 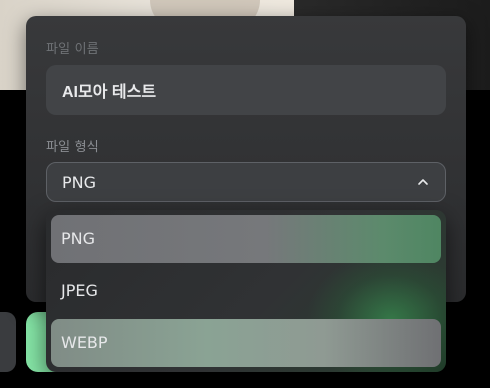 What do you see at coordinates (72, 147) in the screenshot?
I see `file-format-label: 파일 형식` at bounding box center [72, 147].